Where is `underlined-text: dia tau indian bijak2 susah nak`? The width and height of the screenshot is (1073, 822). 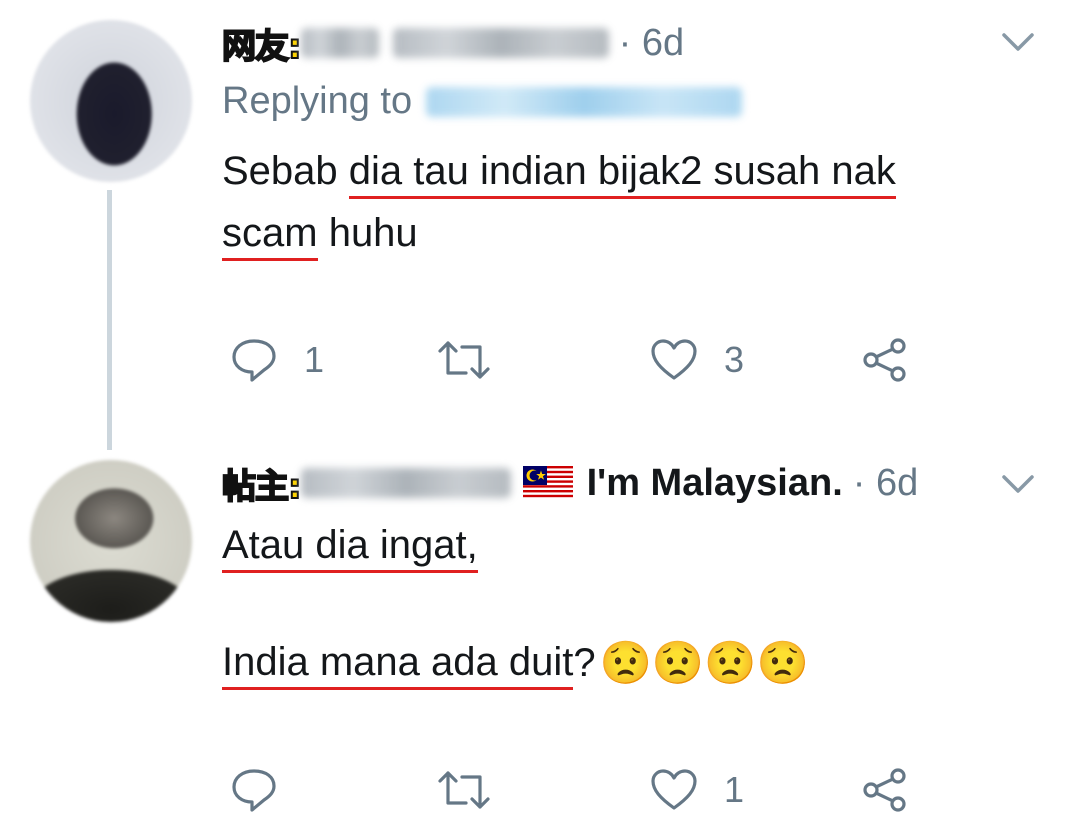 underlined-text: dia tau indian bijak2 susah nak is located at coordinates (622, 172).